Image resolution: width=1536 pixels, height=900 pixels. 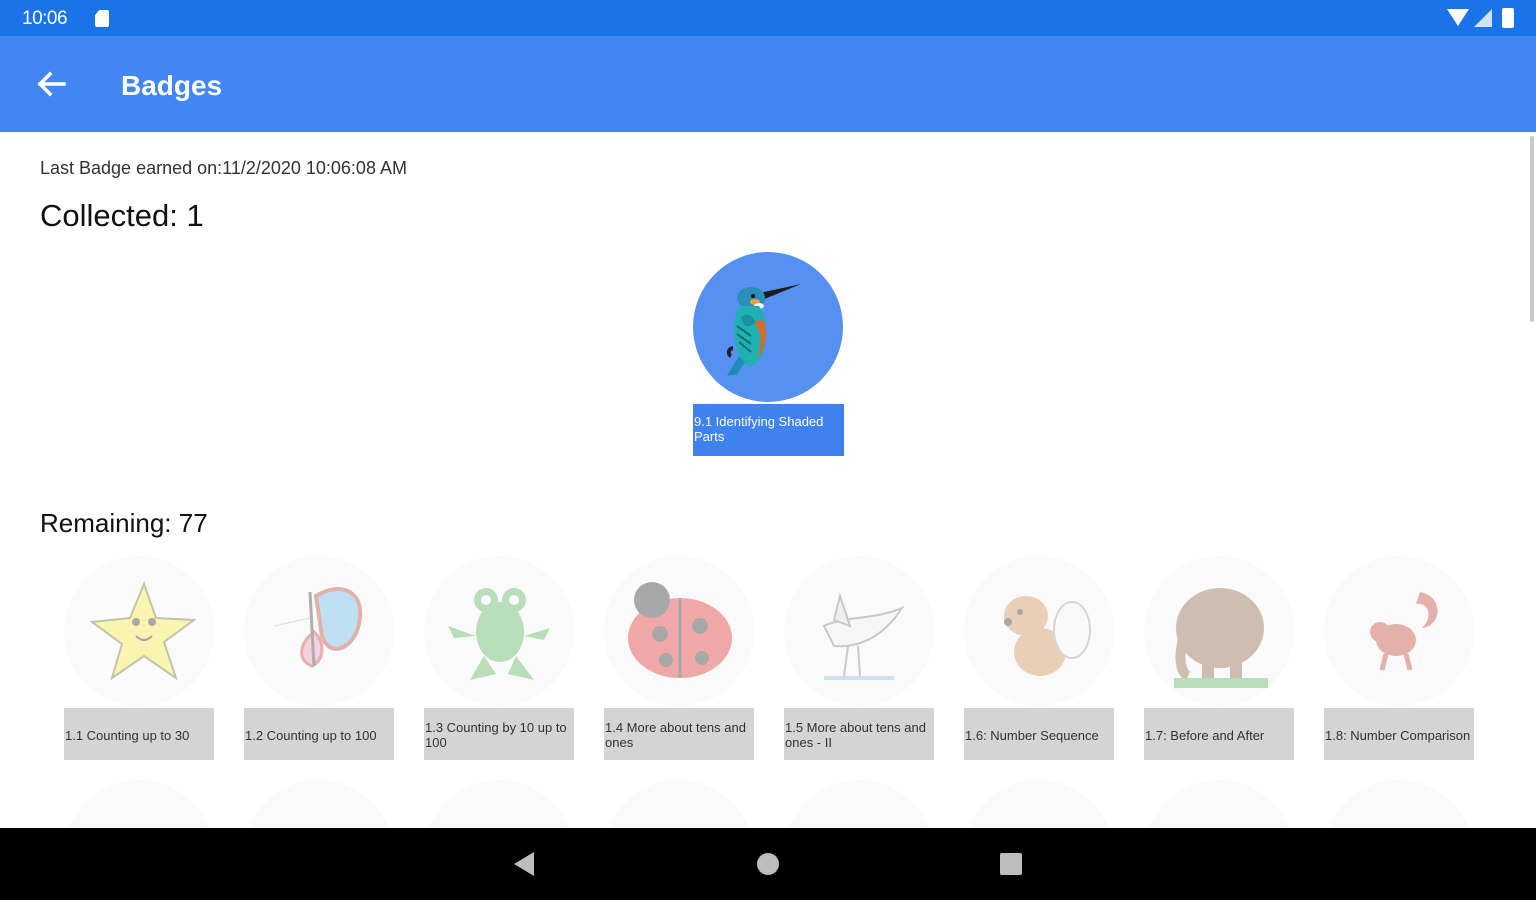 What do you see at coordinates (499, 734) in the screenshot?
I see `badge-label: 1.3 Counting by 10 up to 100` at bounding box center [499, 734].